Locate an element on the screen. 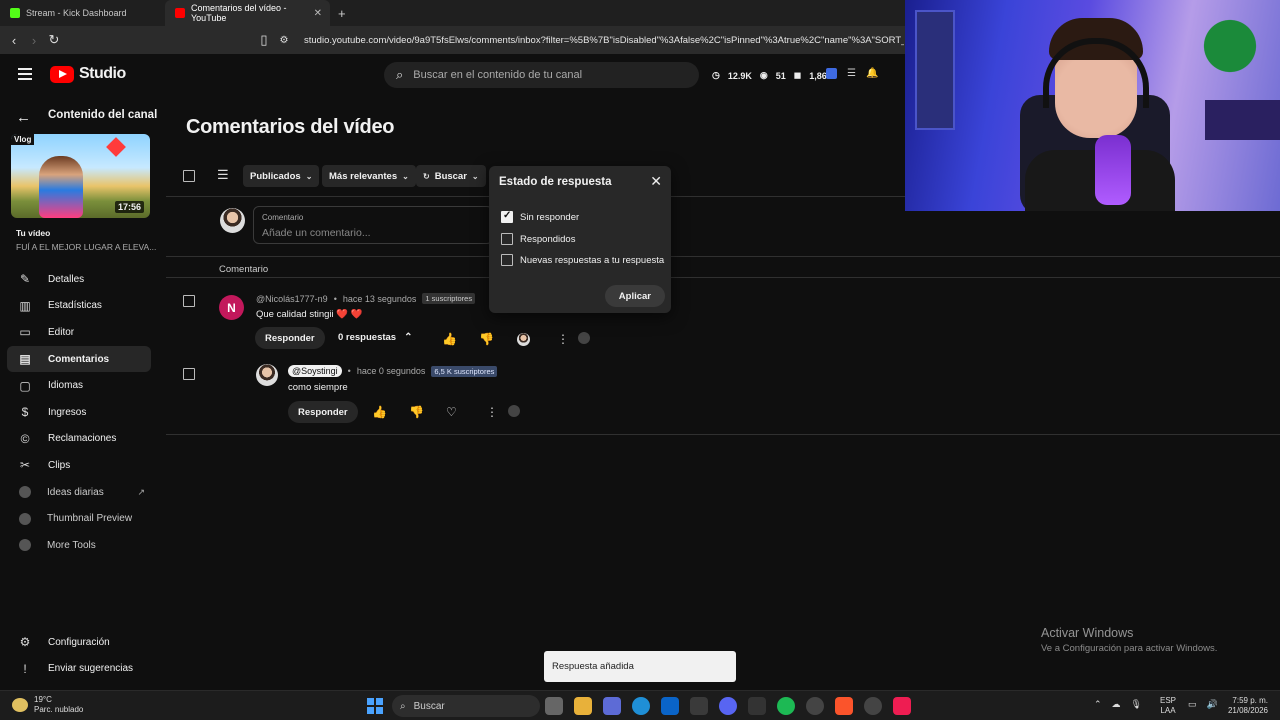 This screenshot has height=720, width=1280. sidebar-item-estadisticas: ▥ Estadísticas is located at coordinates (79, 306).